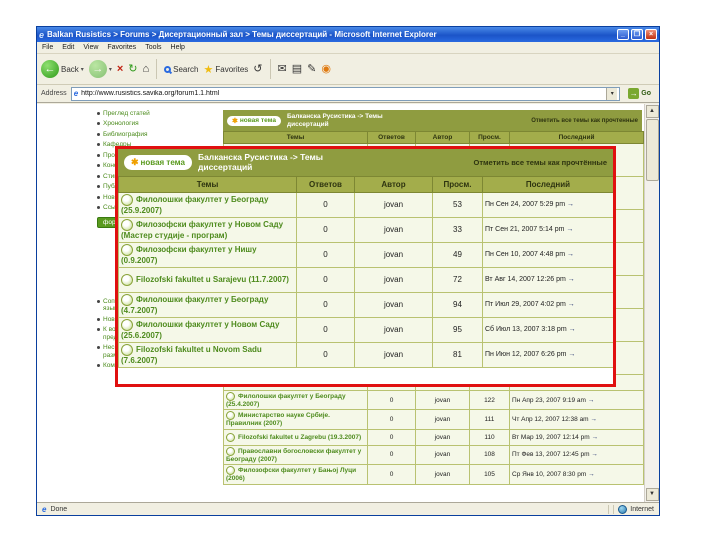 The width and height of the screenshot is (720, 540). What do you see at coordinates (110, 69) in the screenshot?
I see `forward-dropdown-icon: ▾` at bounding box center [110, 69].